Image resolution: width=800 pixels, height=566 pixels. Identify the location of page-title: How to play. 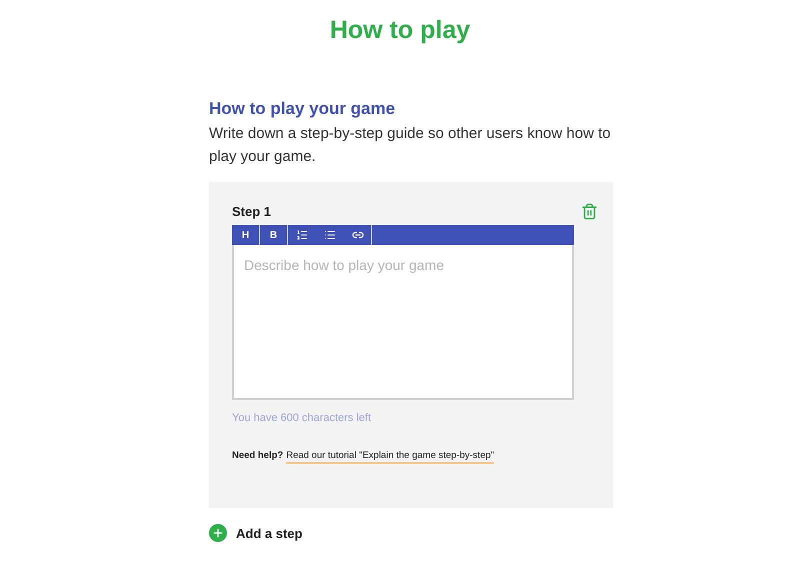
(400, 30).